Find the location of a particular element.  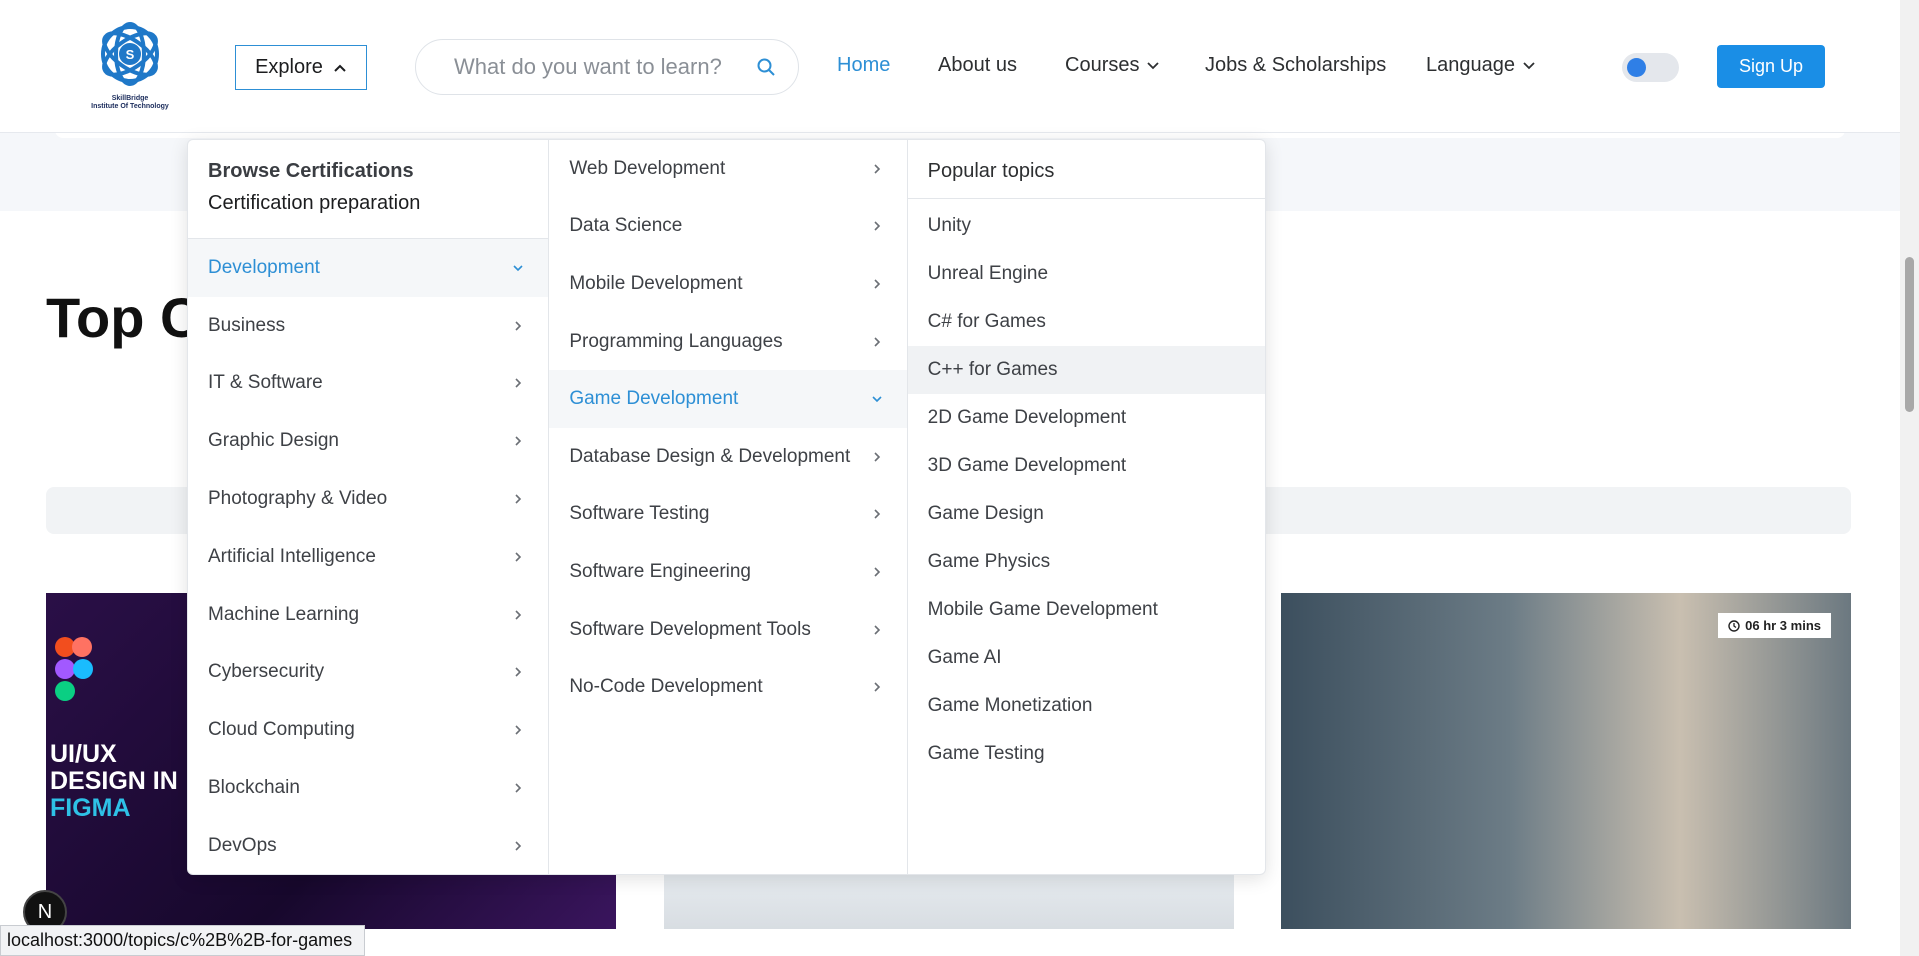

nav-language: Language is located at coordinates (1480, 65).